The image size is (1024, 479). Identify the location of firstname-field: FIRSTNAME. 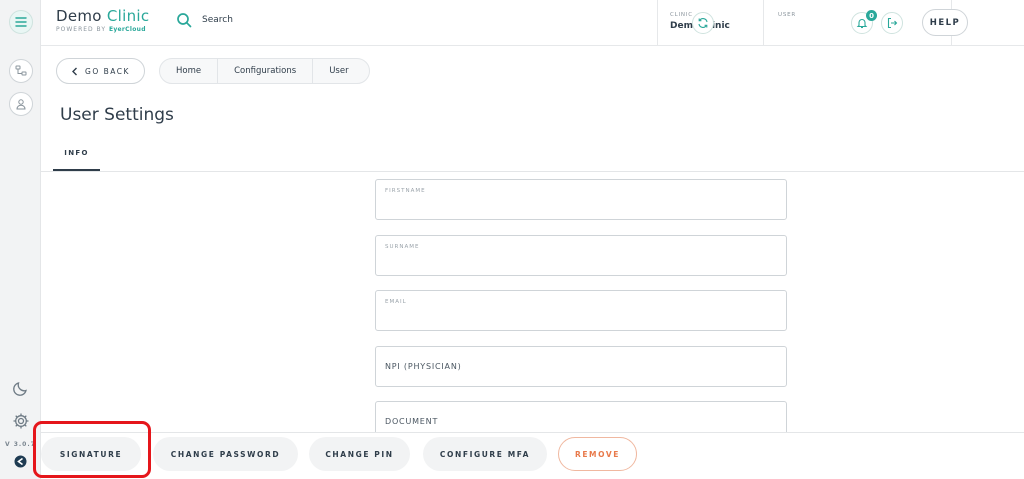
(581, 199).